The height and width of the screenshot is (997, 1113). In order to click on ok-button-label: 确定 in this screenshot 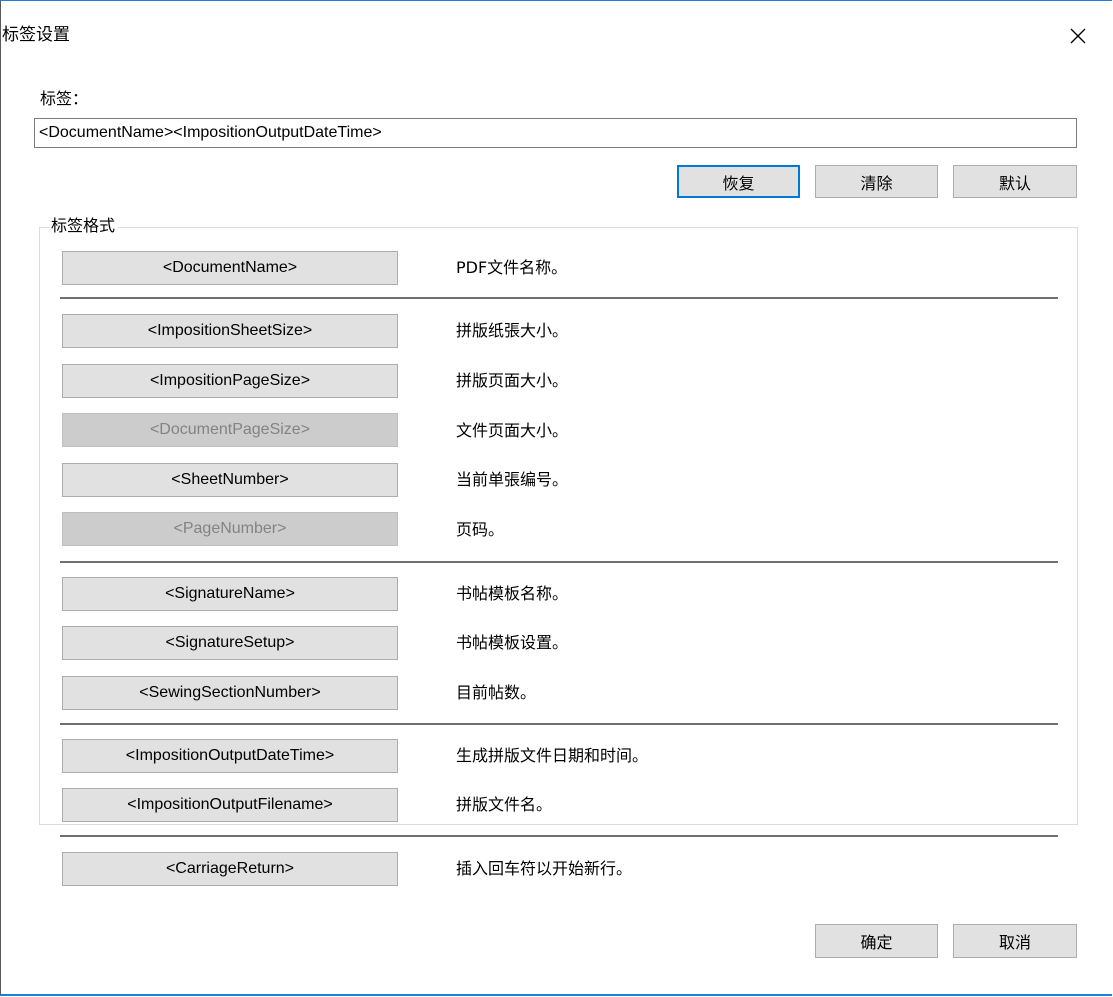, I will do `click(876, 942)`.